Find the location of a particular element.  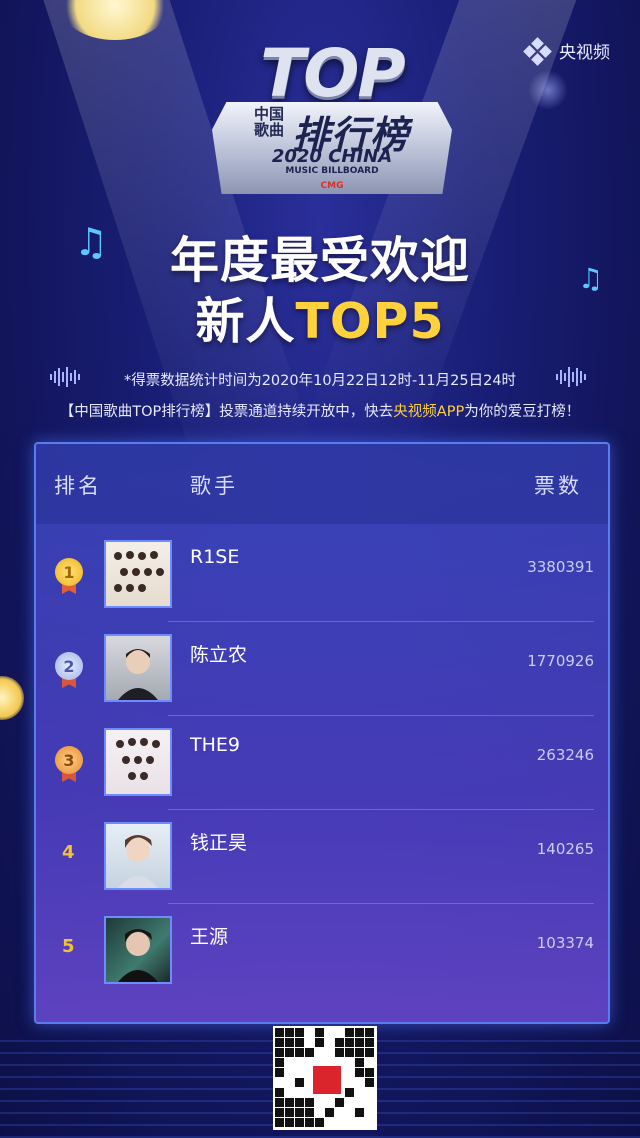

qr-center-logo-icon is located at coordinates (327, 1080).